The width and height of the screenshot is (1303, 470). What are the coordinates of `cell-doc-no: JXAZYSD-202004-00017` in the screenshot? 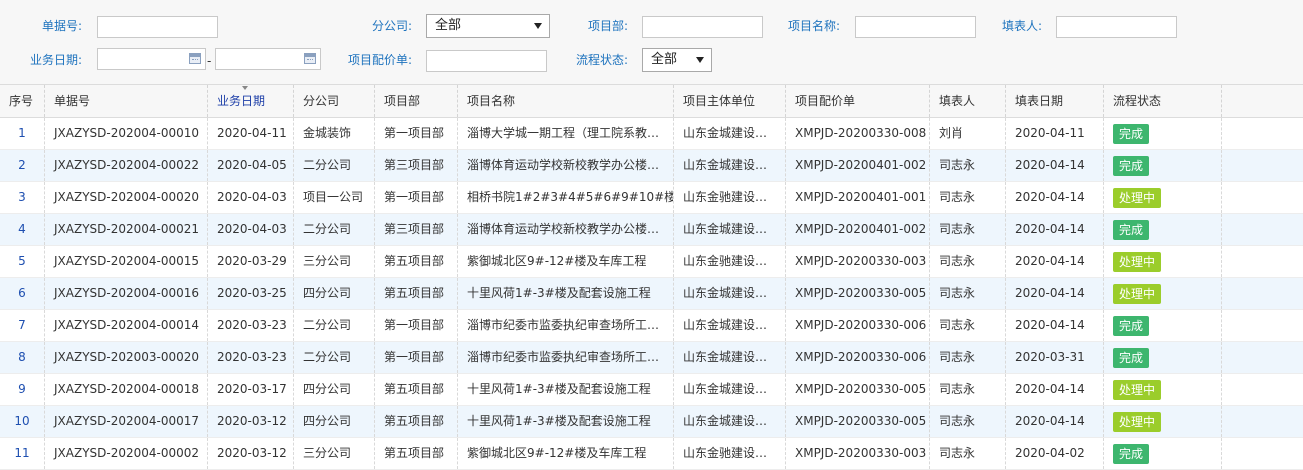 It's located at (126, 421).